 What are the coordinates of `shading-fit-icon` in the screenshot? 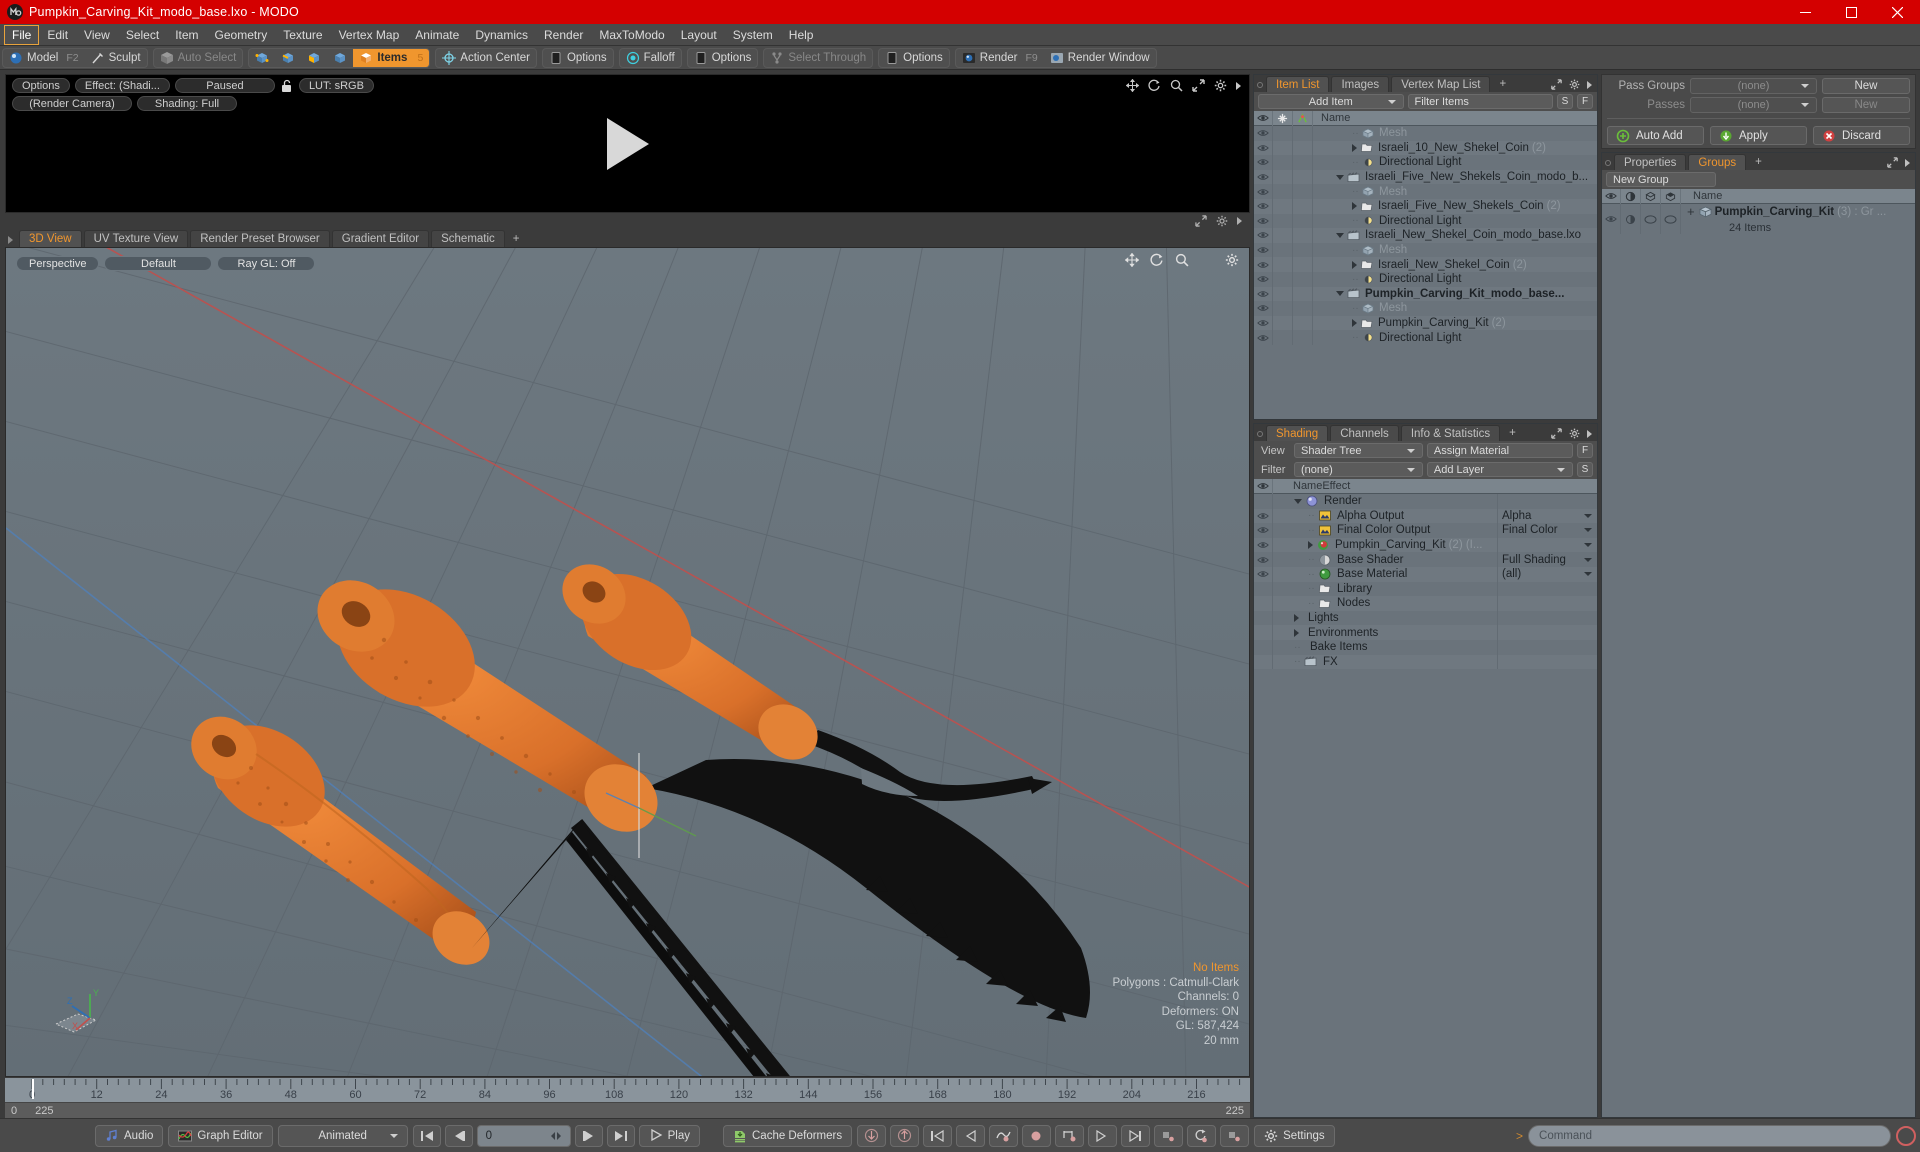 It's located at (1556, 433).